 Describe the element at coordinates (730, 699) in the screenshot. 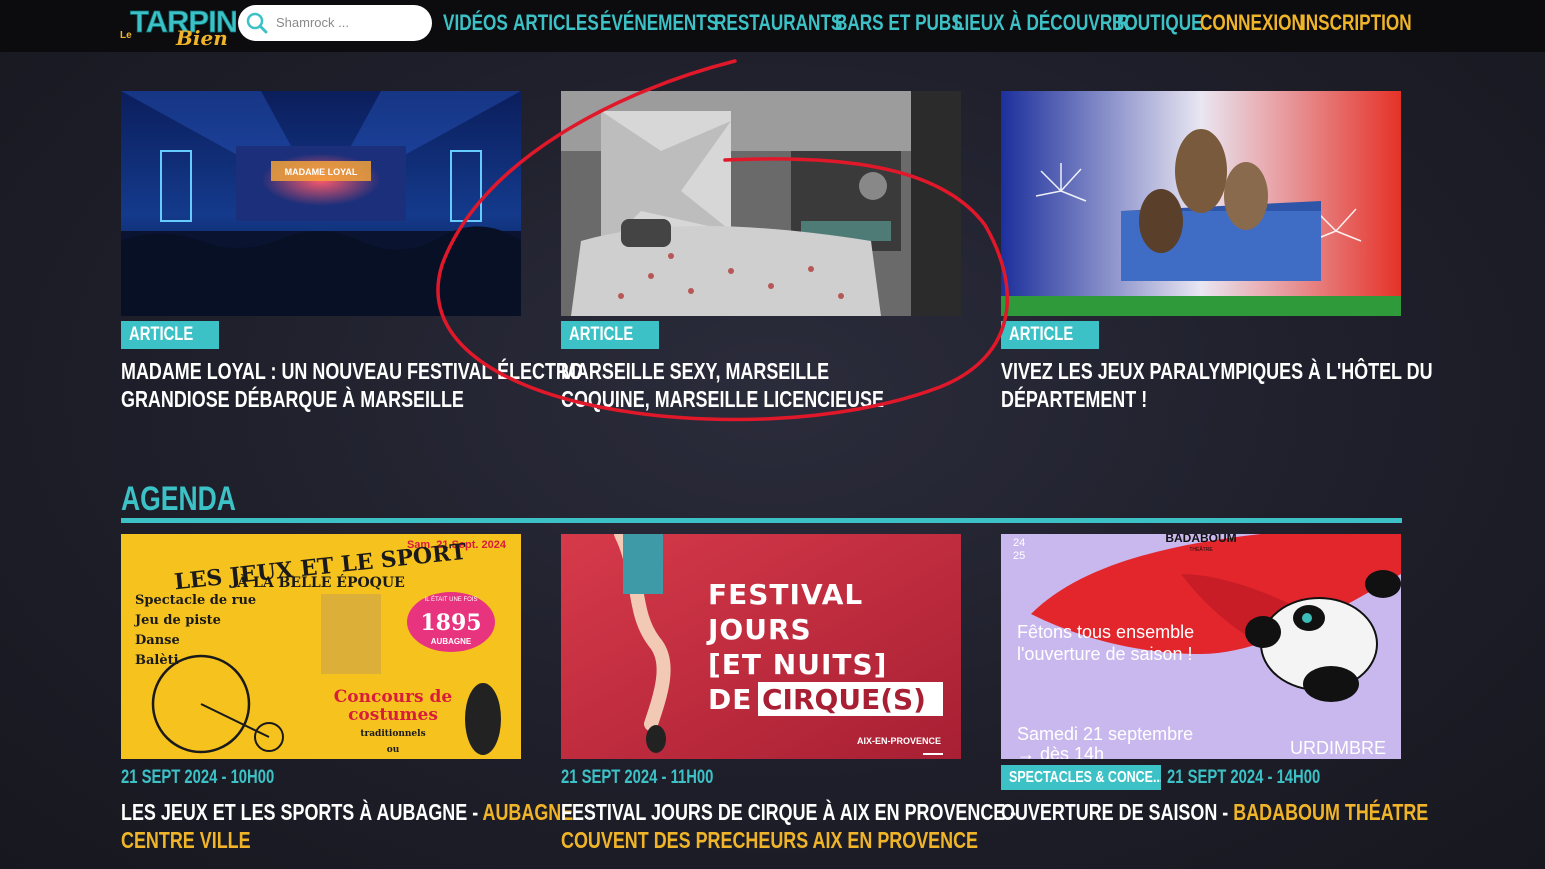

I see `svg-text: DE` at that location.